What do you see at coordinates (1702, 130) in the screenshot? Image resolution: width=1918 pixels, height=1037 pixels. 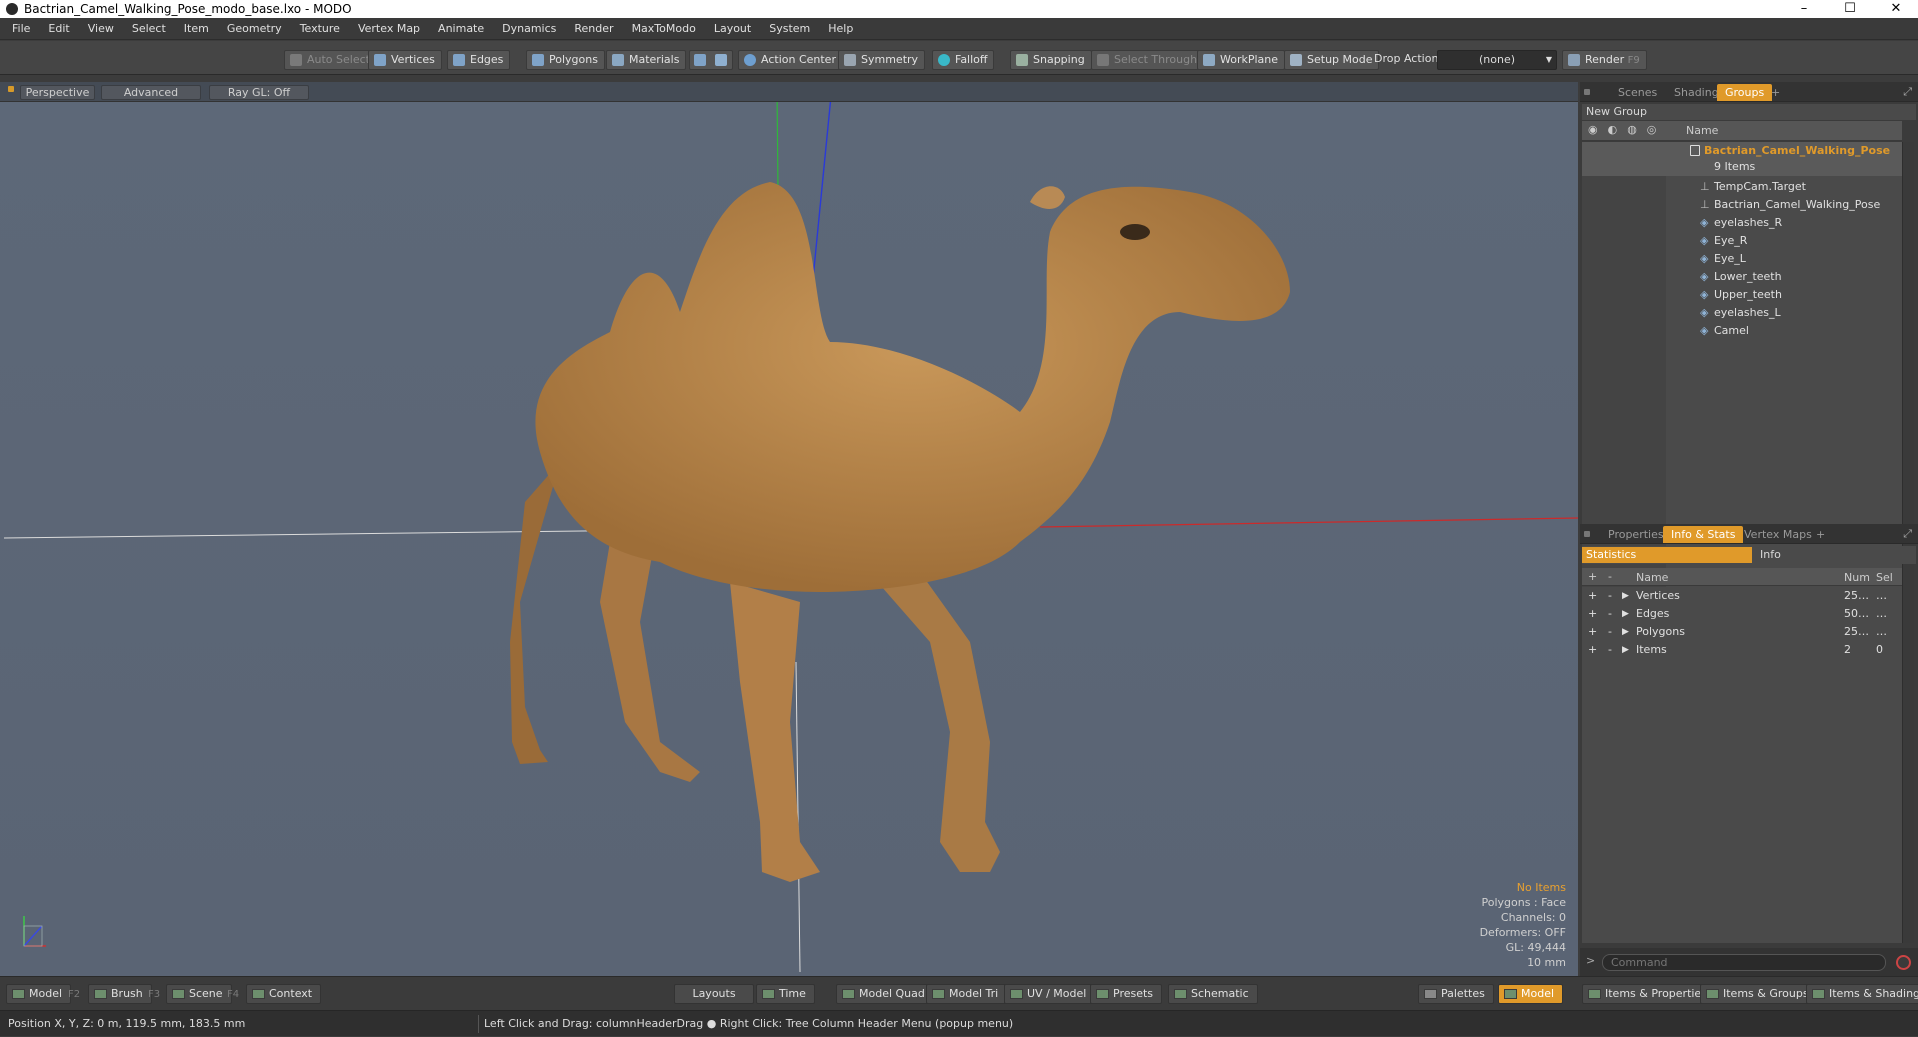 I see `name-column-header: Name` at bounding box center [1702, 130].